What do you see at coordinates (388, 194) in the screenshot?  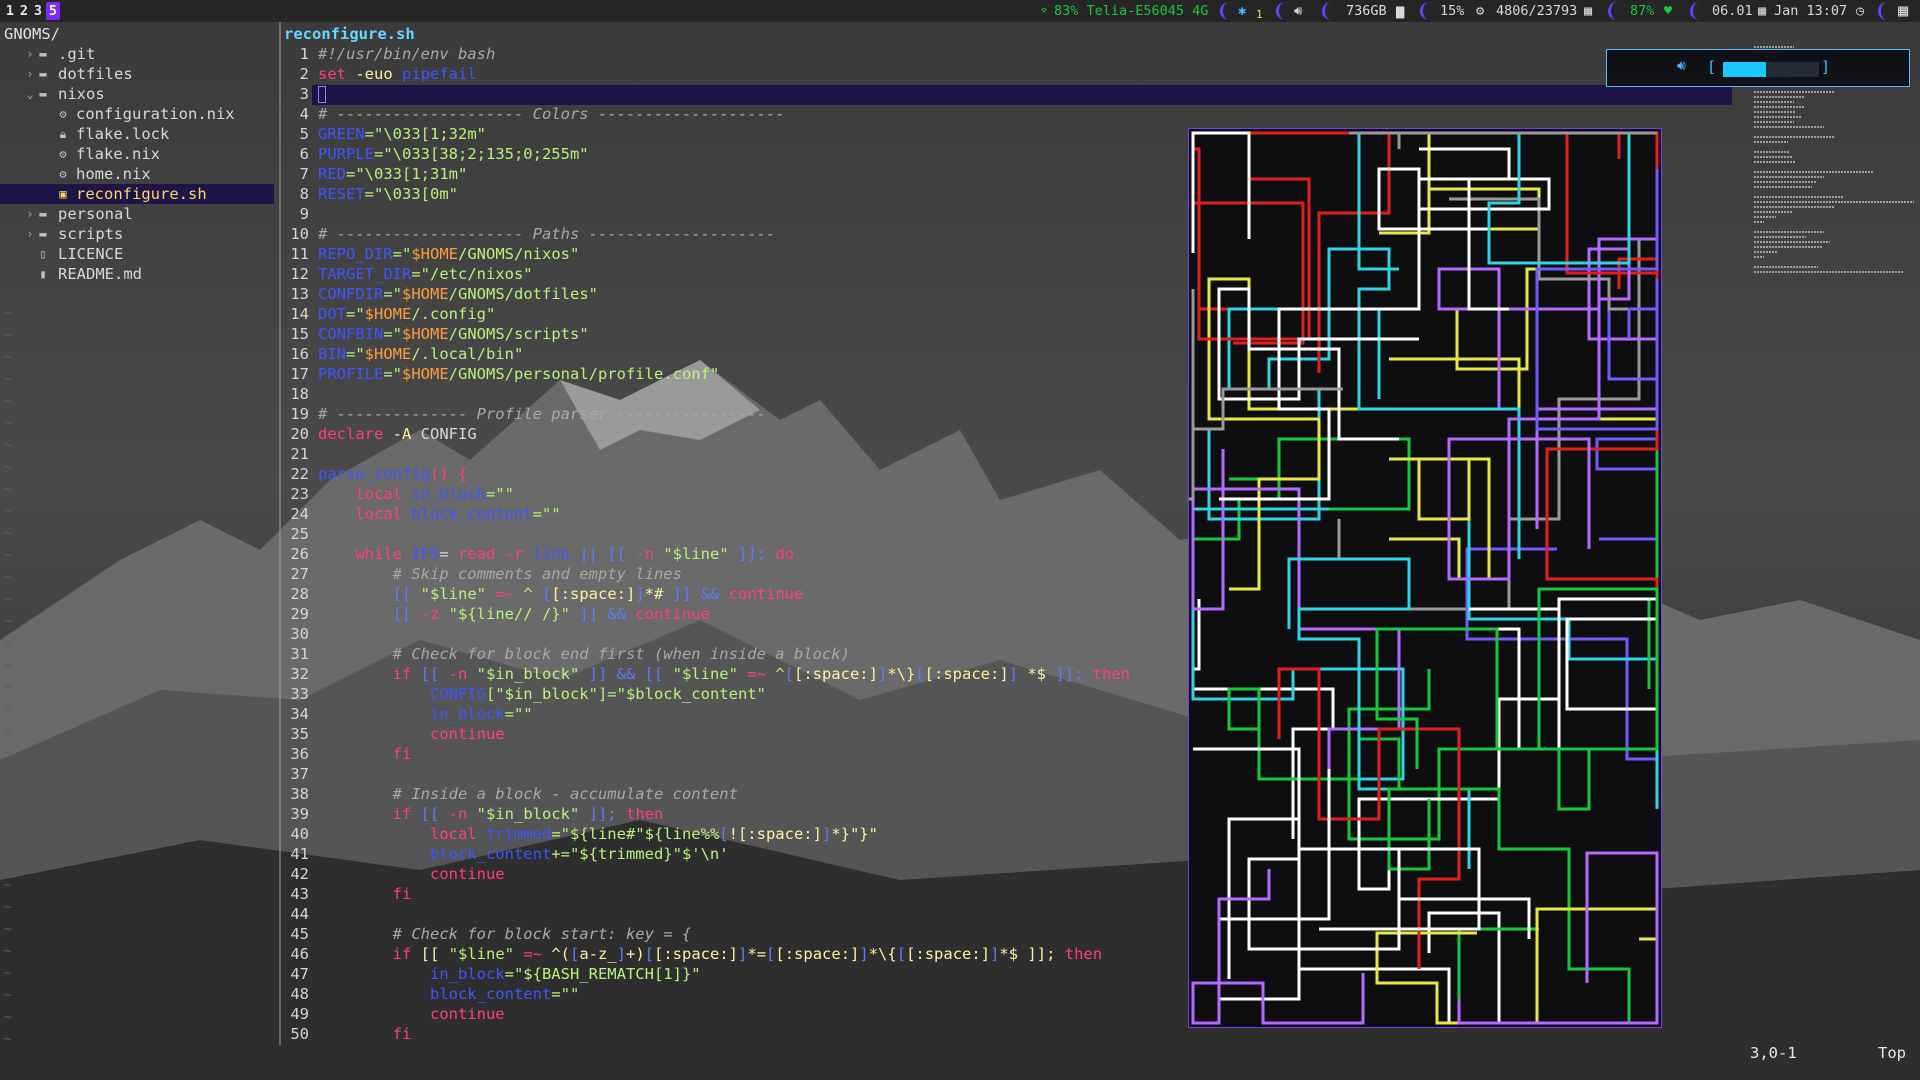 I see `code-line: RESET="\033[0m"` at bounding box center [388, 194].